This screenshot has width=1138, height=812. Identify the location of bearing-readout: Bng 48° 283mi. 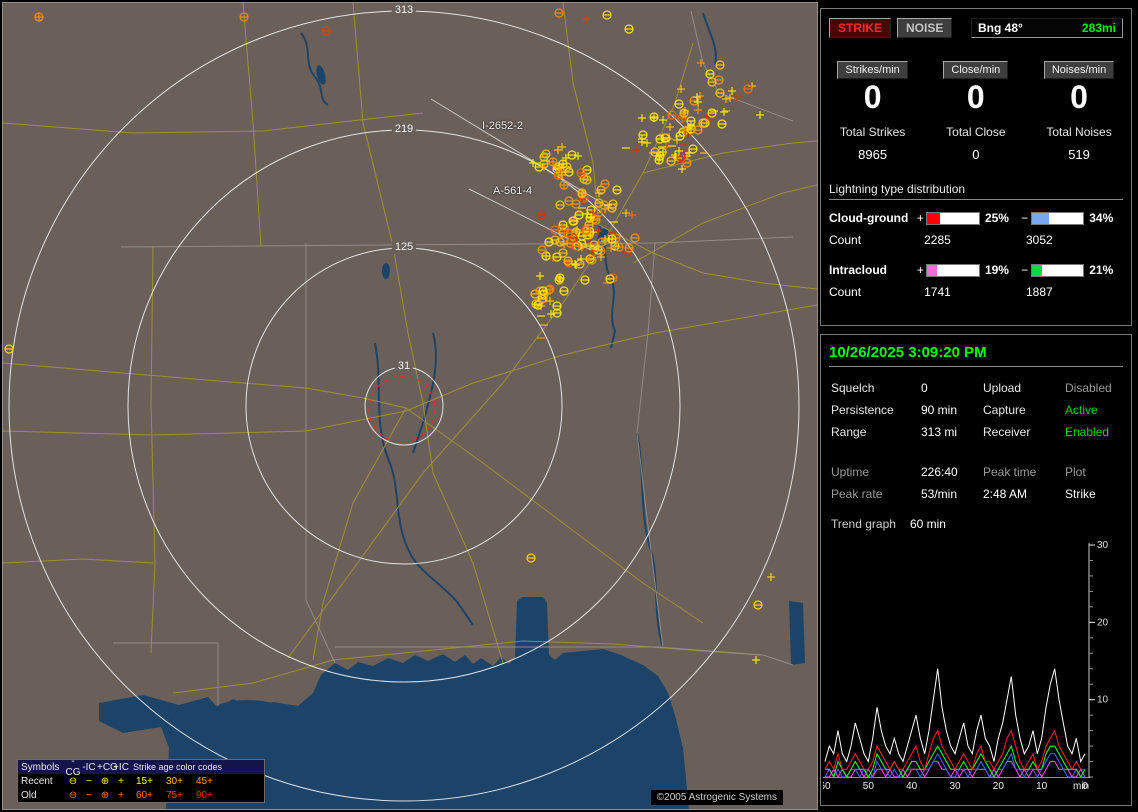
(1047, 28).